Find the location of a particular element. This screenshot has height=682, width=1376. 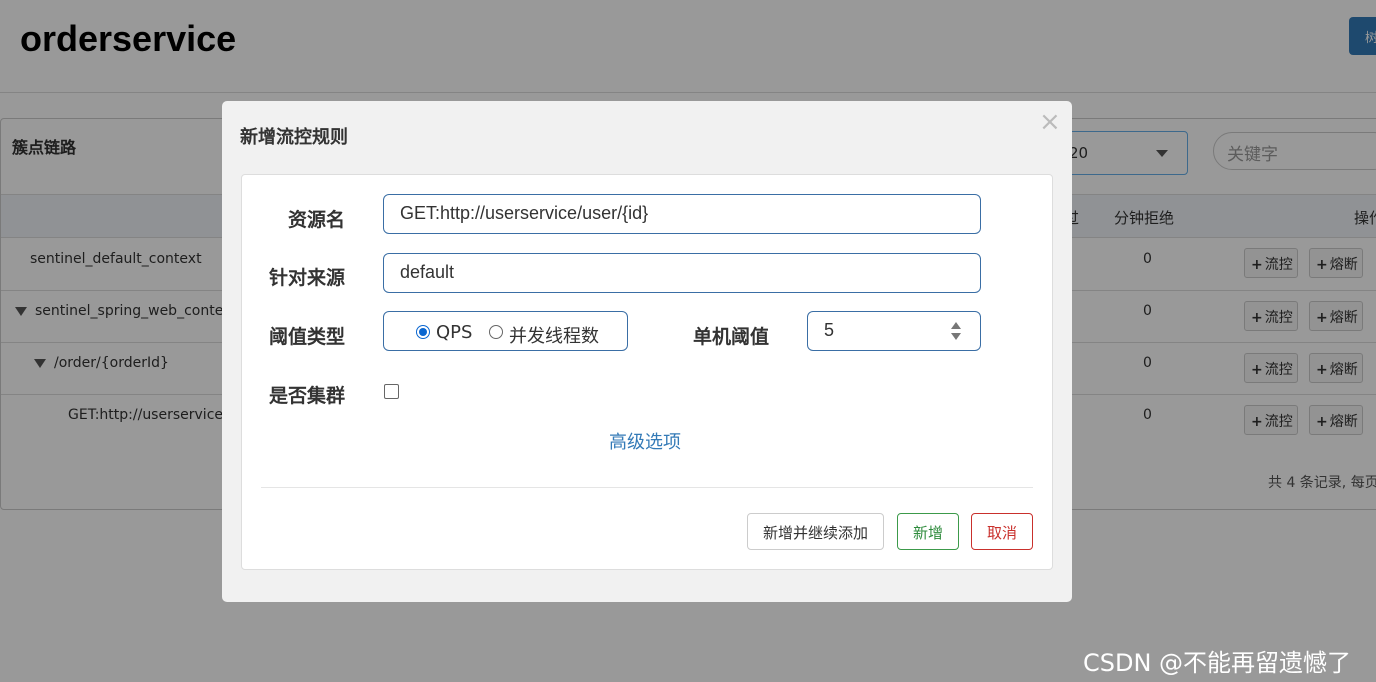

advanced-options-link: 高级选项 is located at coordinates (645, 441).